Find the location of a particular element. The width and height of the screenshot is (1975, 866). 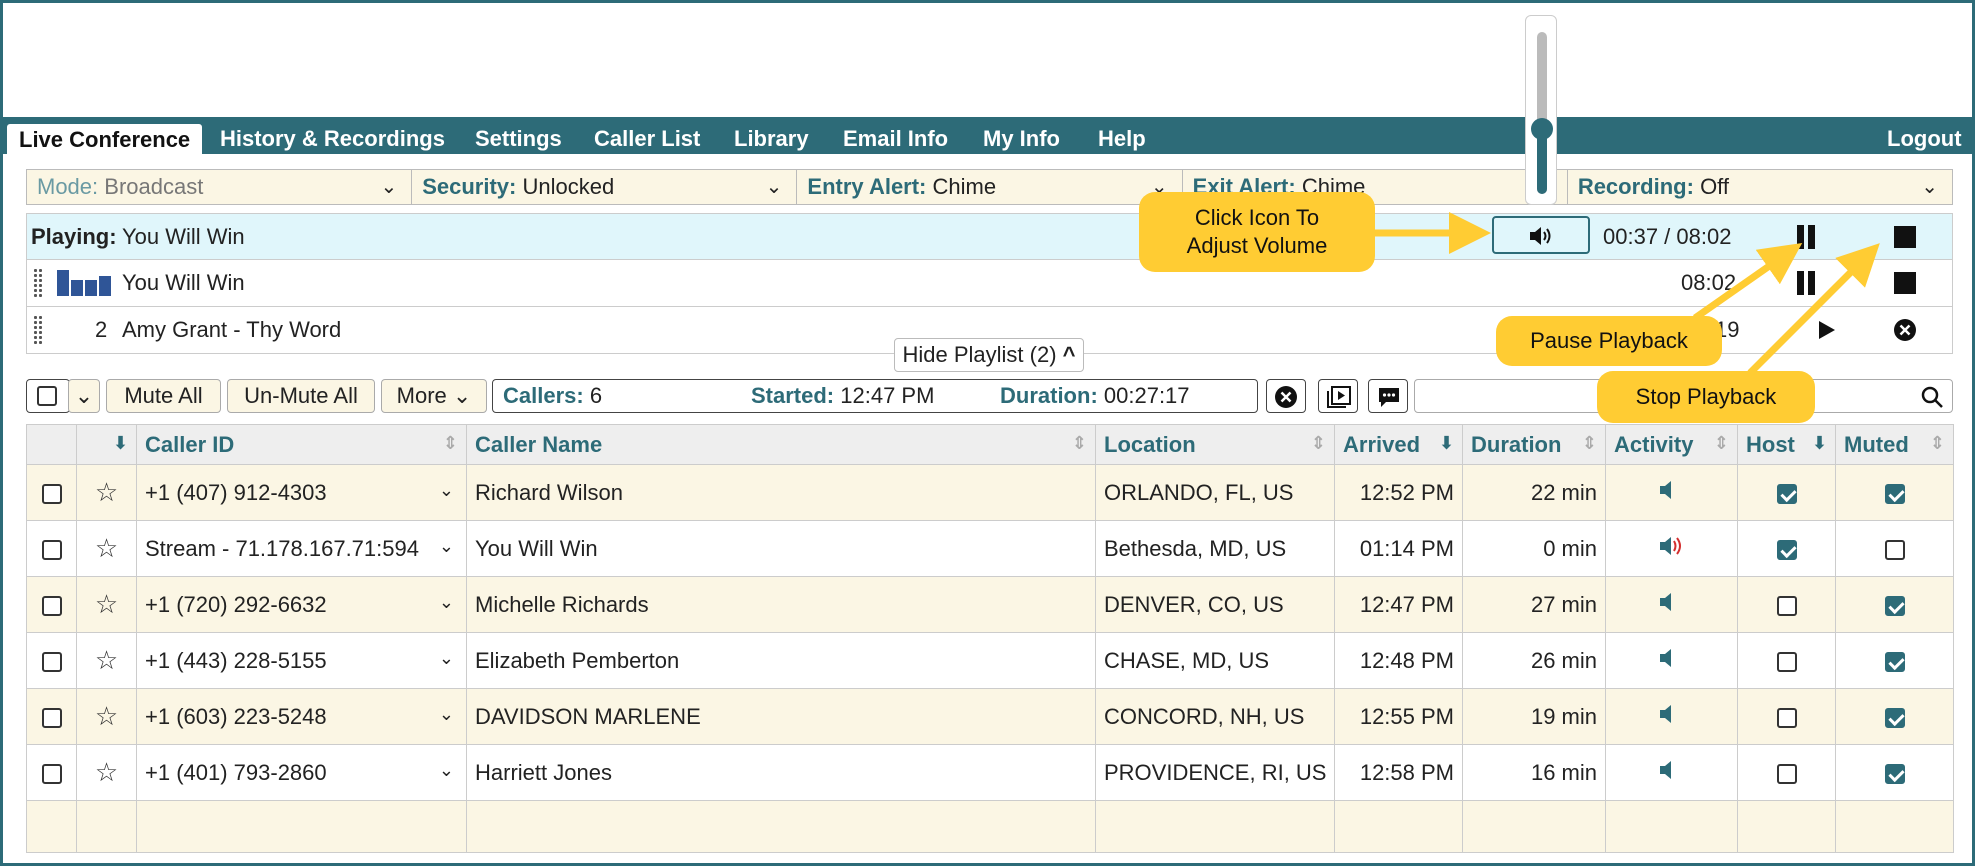

recording-select: Recording: Off ⌄ is located at coordinates (1760, 187).